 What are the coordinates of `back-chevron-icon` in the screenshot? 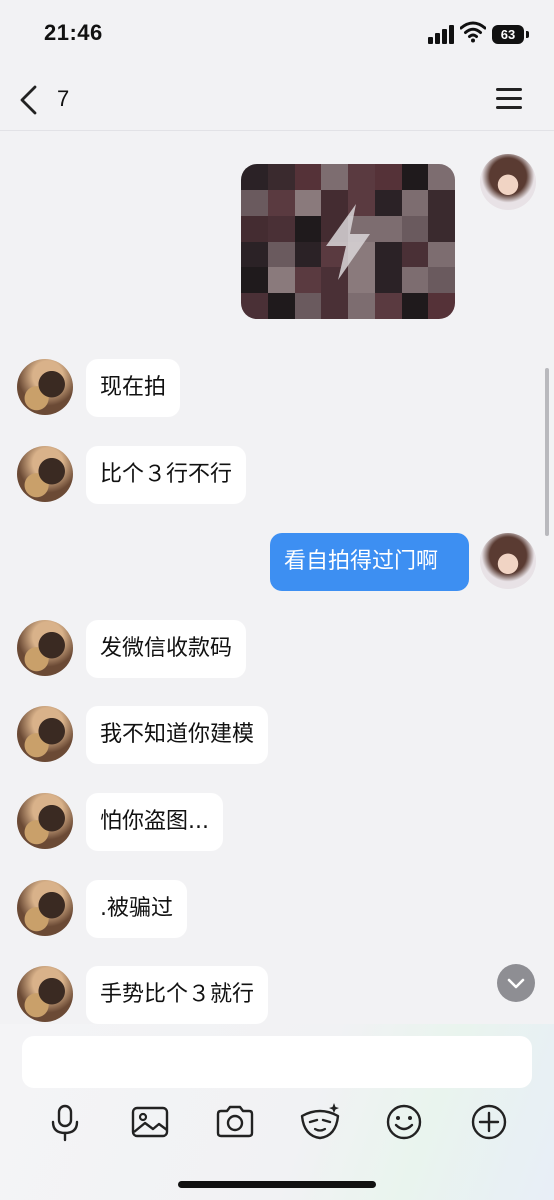 It's located at (29, 100).